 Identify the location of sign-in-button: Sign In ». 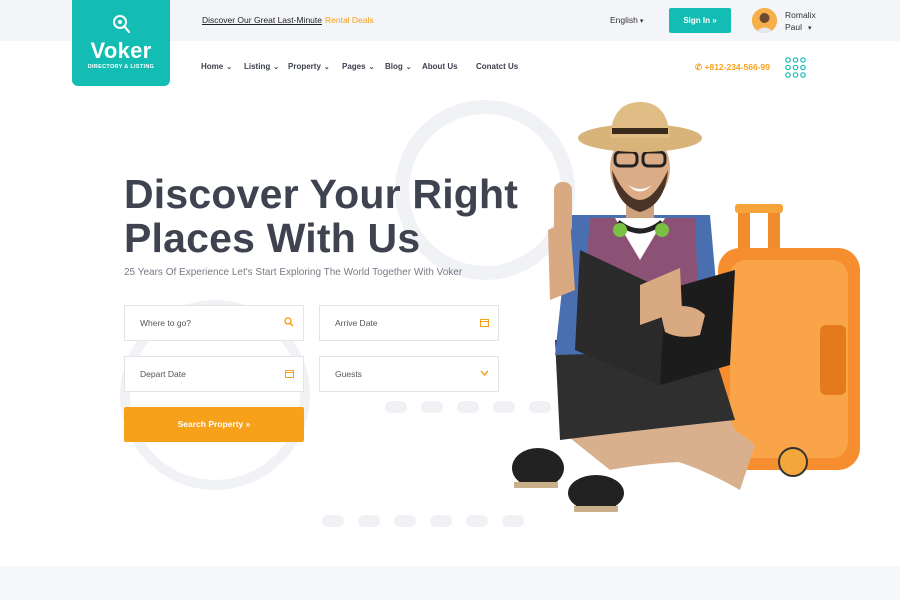
(700, 20).